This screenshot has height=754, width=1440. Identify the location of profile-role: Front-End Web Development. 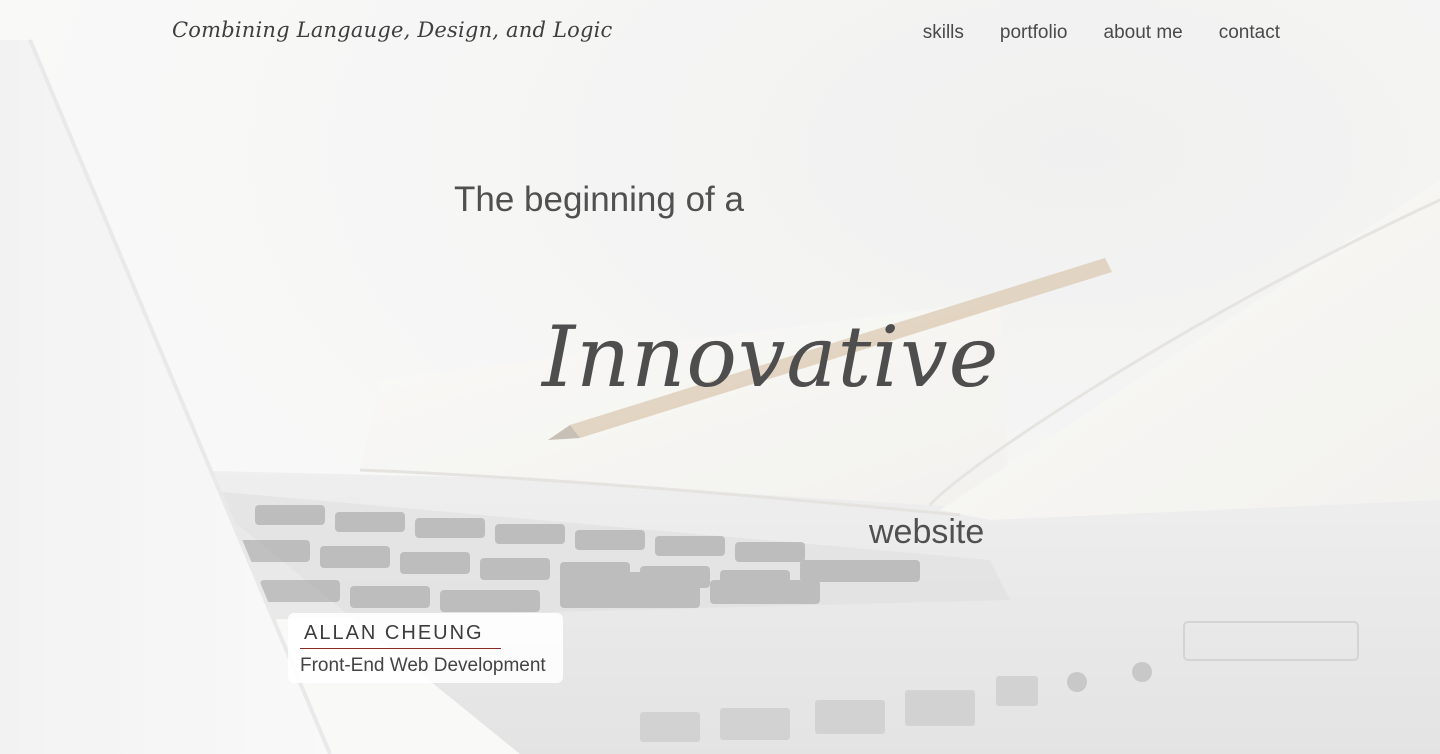
(423, 665).